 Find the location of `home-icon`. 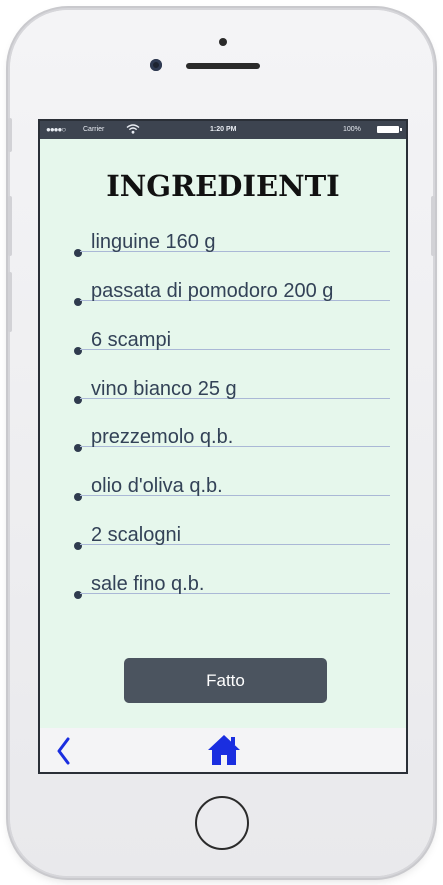

home-icon is located at coordinates (224, 750).